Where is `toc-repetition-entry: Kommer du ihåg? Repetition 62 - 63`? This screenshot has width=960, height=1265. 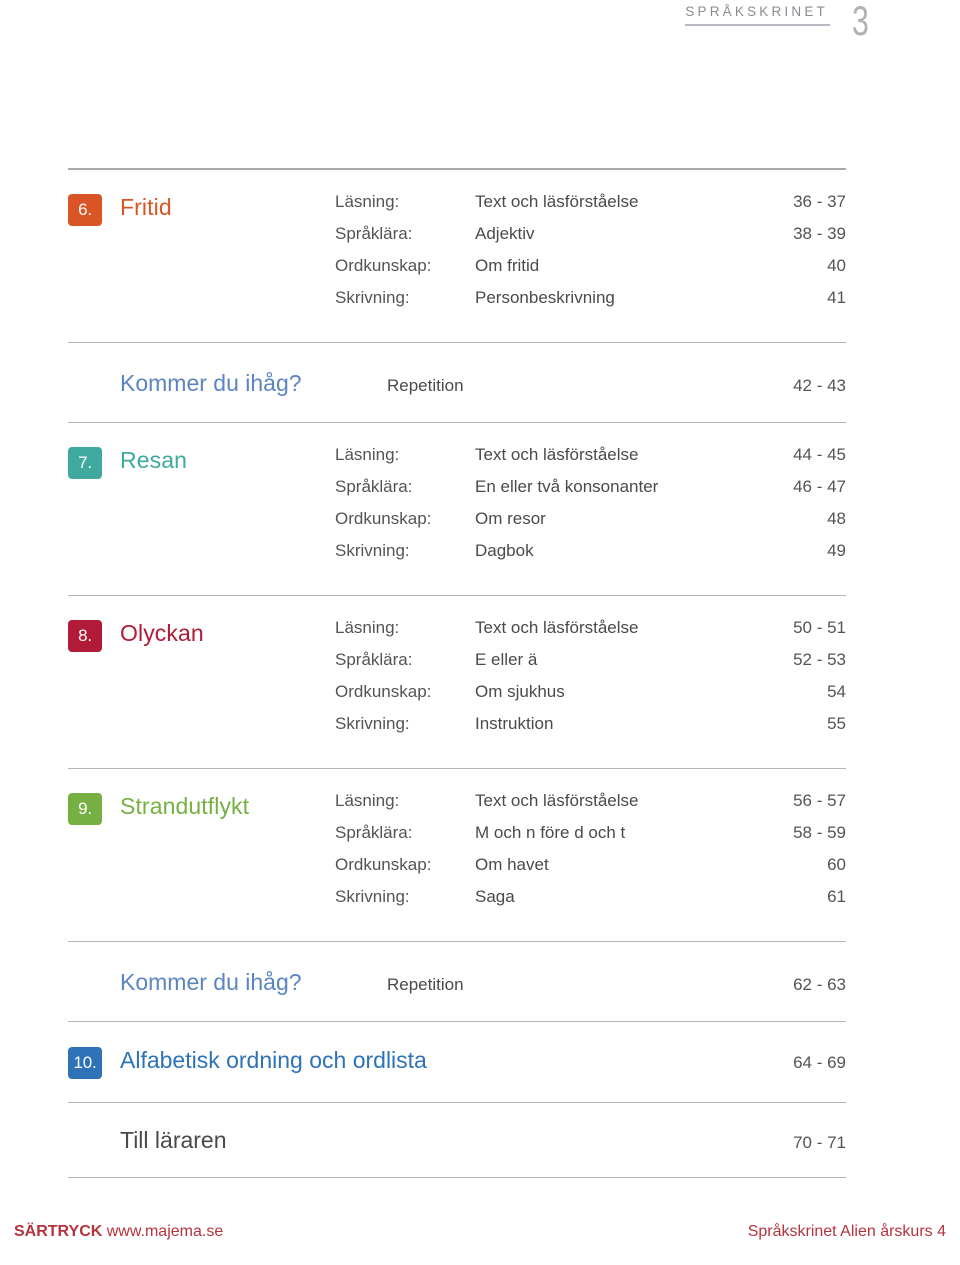
toc-repetition-entry: Kommer du ihåg? Repetition 62 - 63 is located at coordinates (457, 981).